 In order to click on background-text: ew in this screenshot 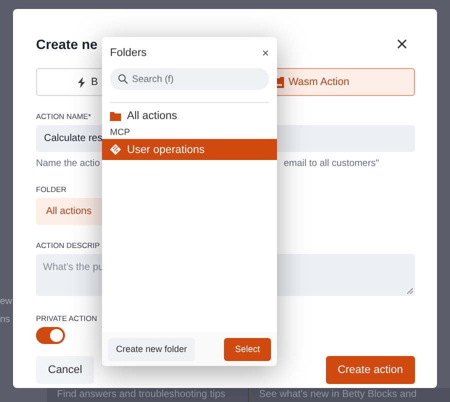, I will do `click(6, 301)`.